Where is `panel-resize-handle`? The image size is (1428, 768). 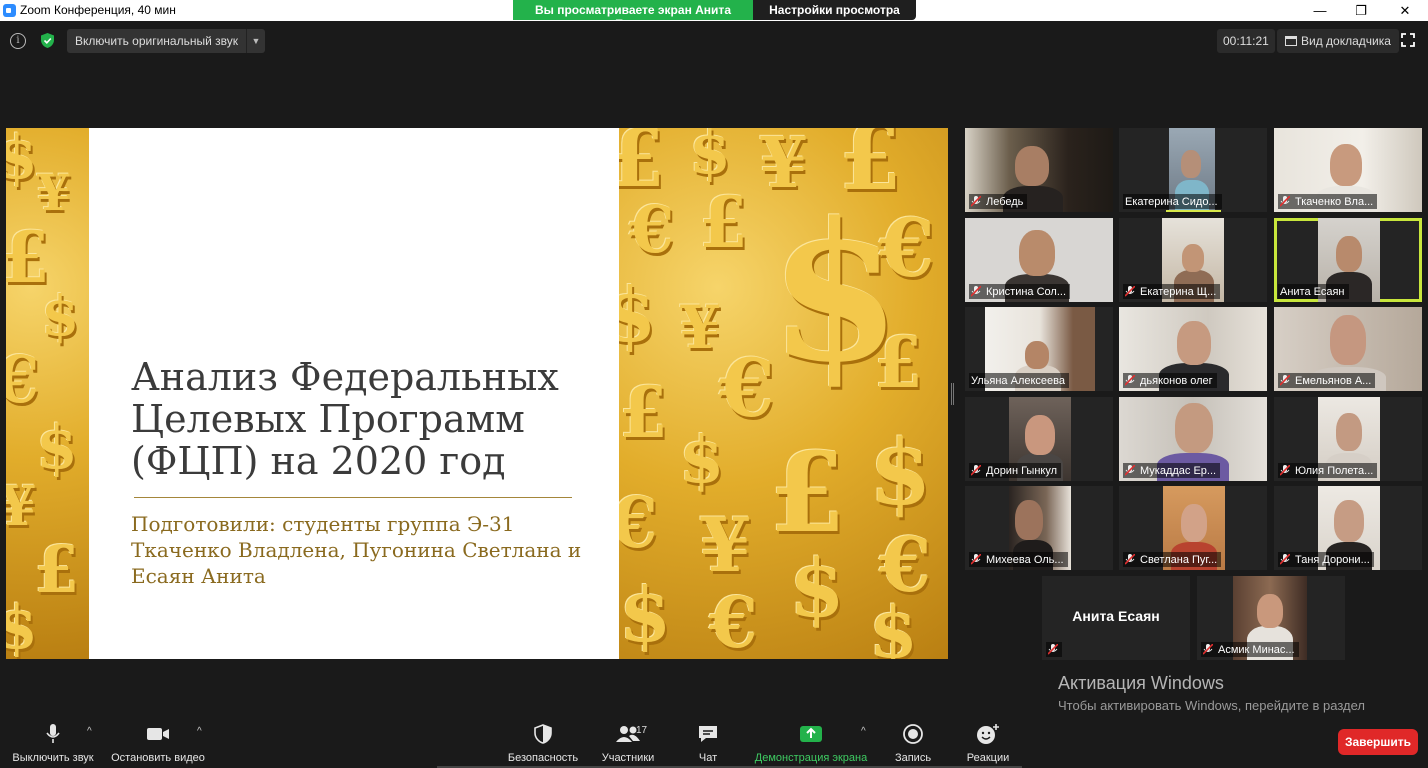 panel-resize-handle is located at coordinates (952, 394).